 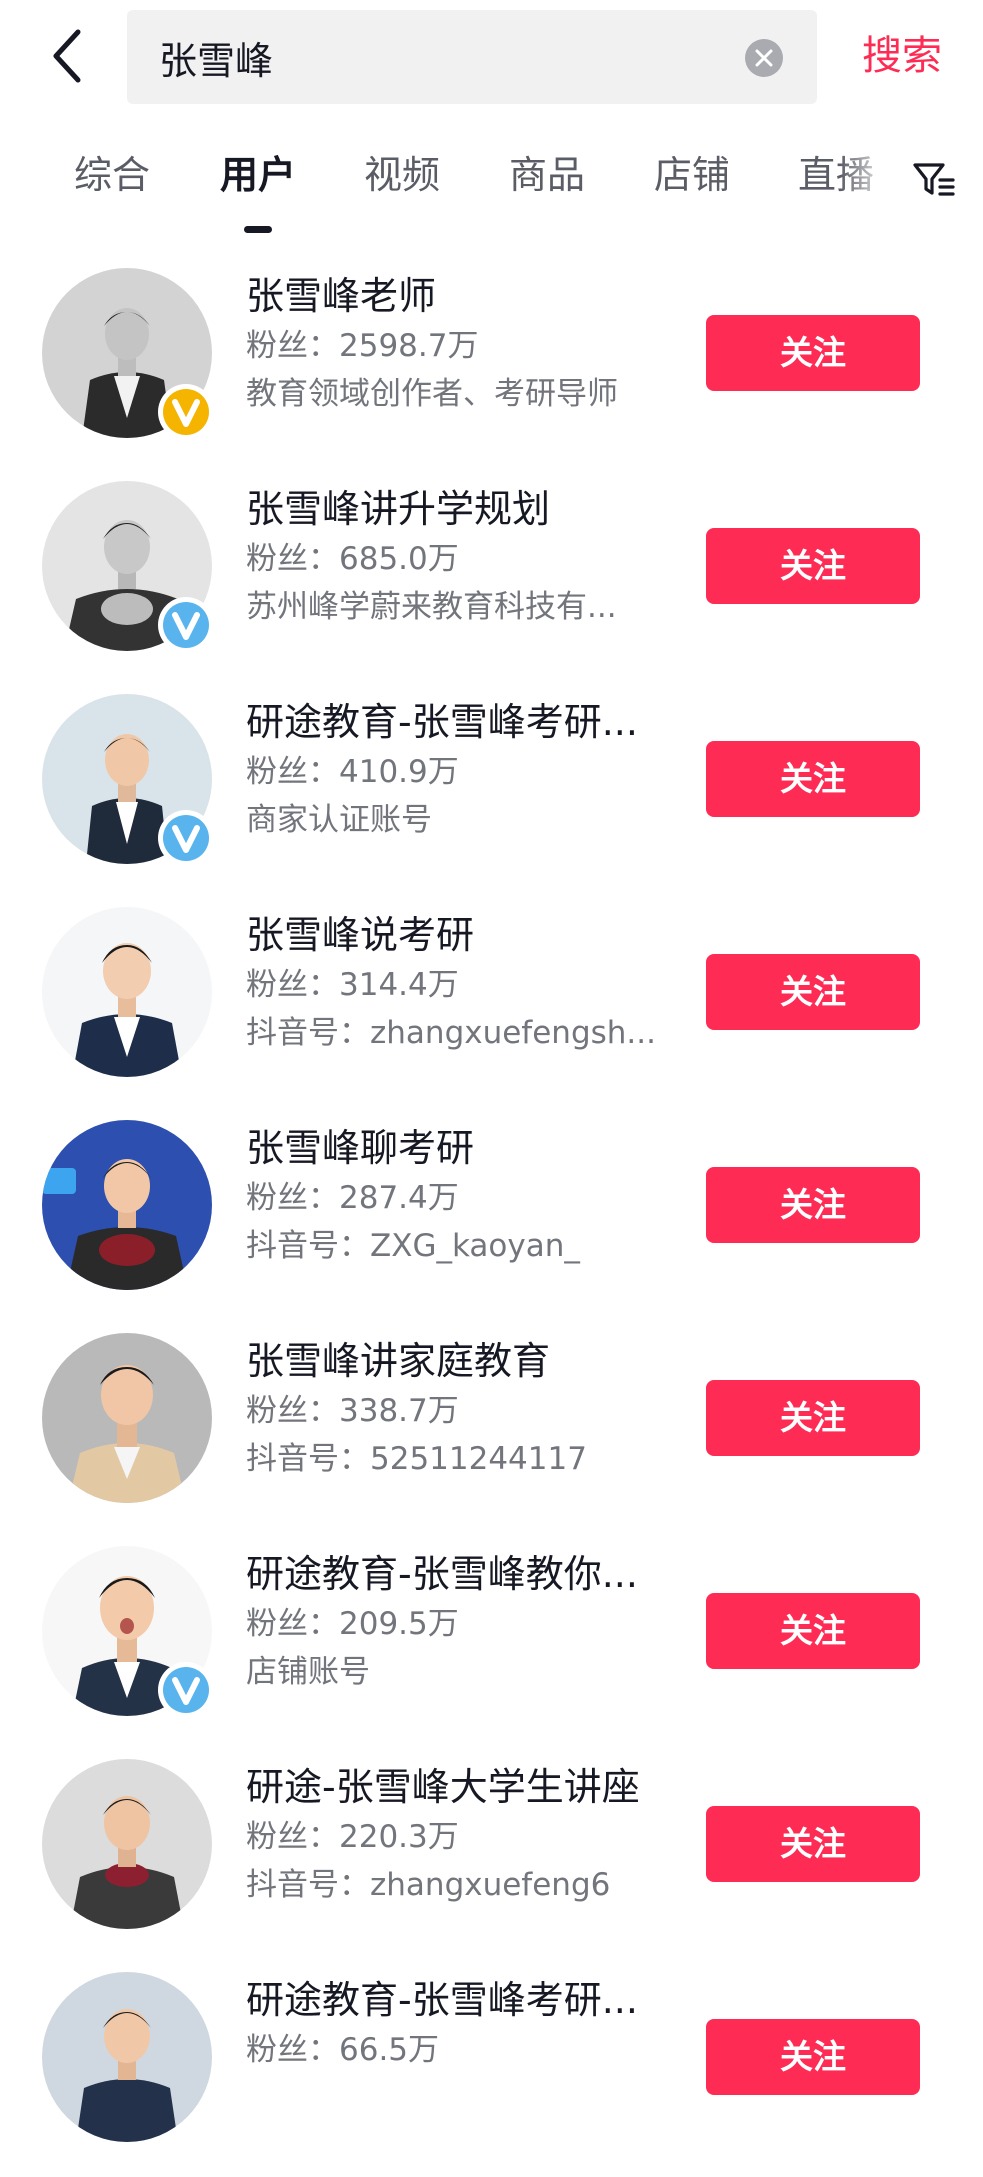 I want to click on user-row-yantu-kaoyan: 研途教育-张雪峰考研... 粉丝：410.9万 商家认证账号 关注, so click(x=491, y=792).